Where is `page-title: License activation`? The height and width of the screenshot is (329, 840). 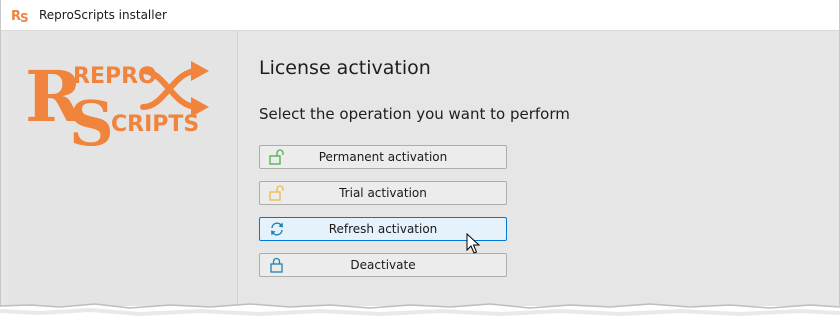 page-title: License activation is located at coordinates (345, 68).